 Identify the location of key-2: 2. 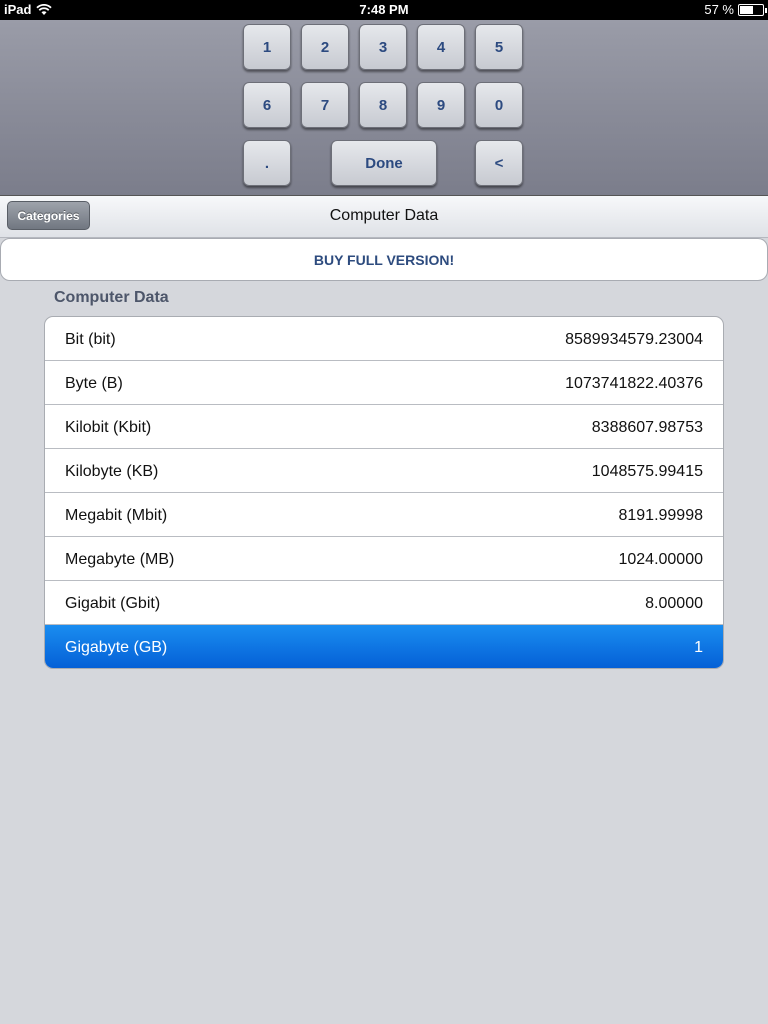
(325, 47).